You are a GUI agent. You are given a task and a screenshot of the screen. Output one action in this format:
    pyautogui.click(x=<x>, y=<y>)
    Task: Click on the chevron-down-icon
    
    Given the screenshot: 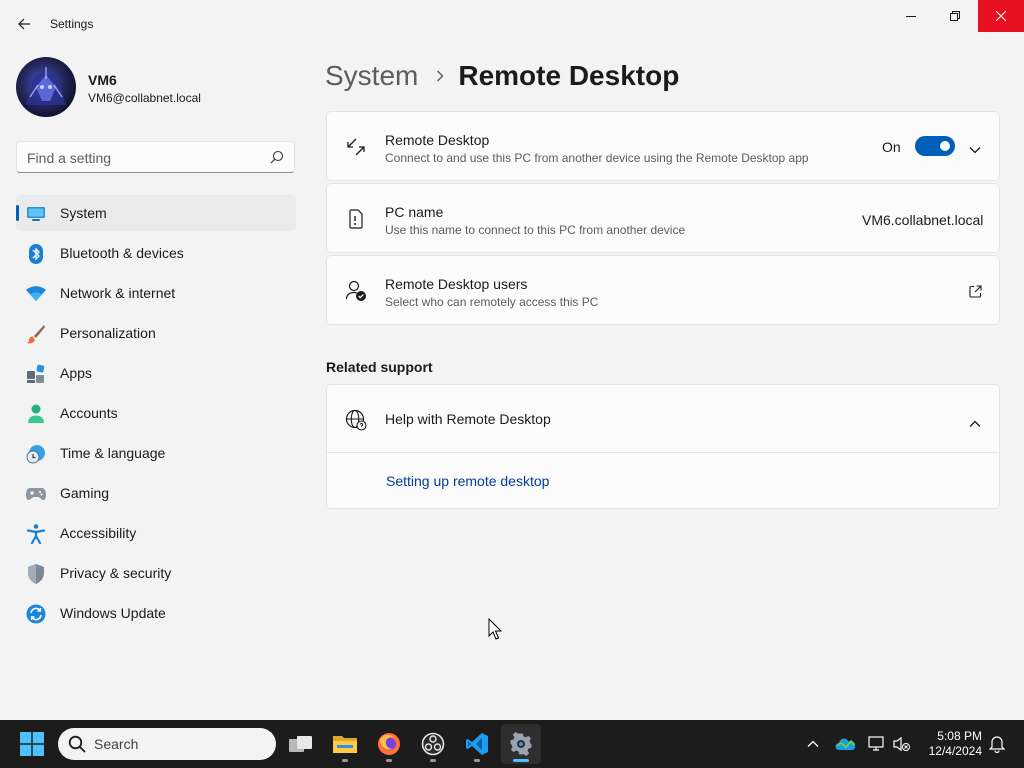 What is the action you would take?
    pyautogui.click(x=975, y=150)
    